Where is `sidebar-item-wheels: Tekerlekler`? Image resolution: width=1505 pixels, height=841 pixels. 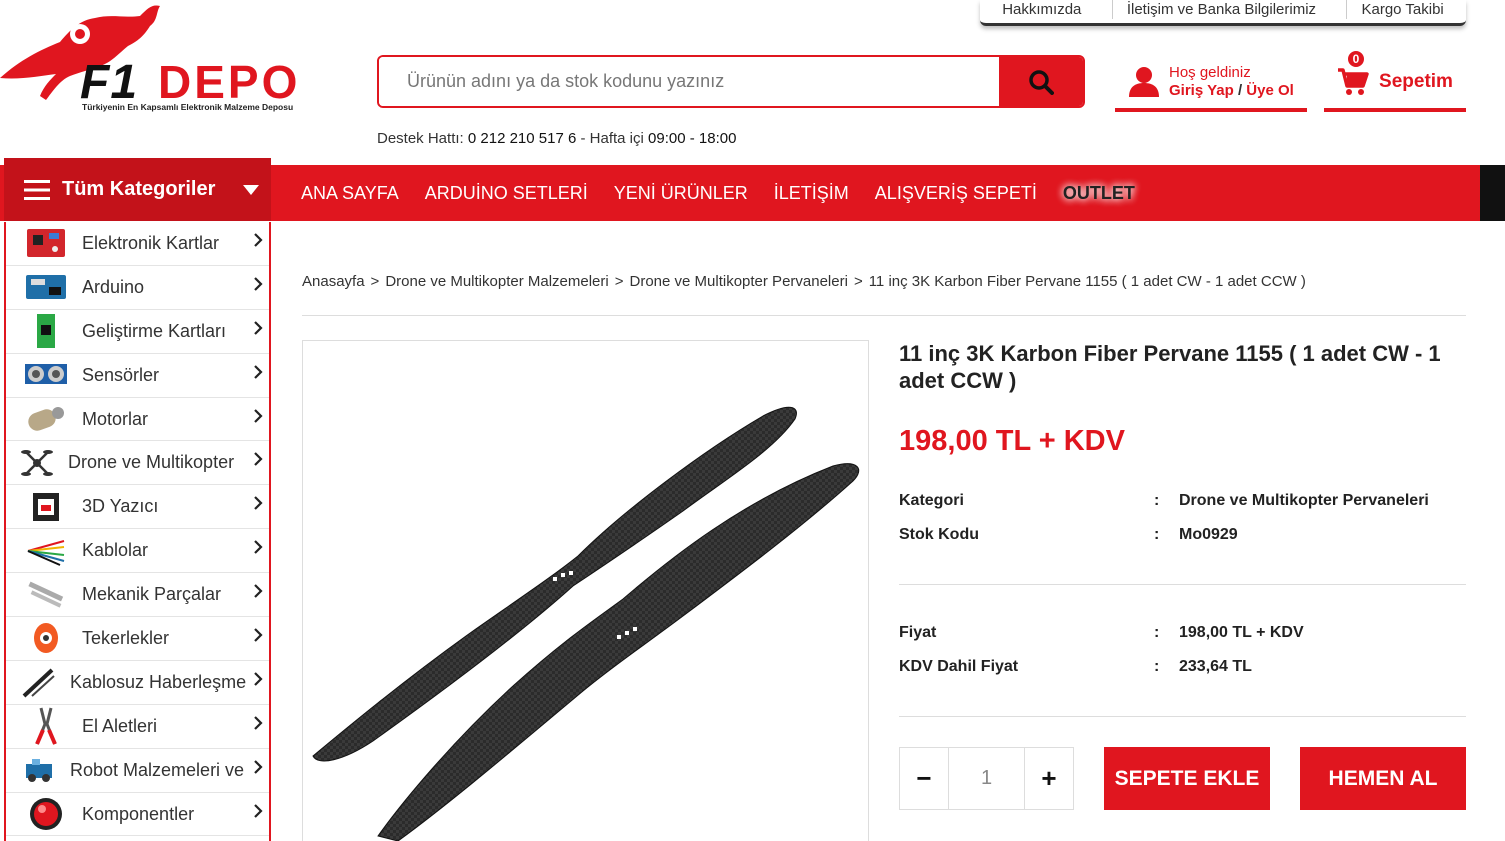
sidebar-item-wheels: Tekerlekler is located at coordinates (137, 639).